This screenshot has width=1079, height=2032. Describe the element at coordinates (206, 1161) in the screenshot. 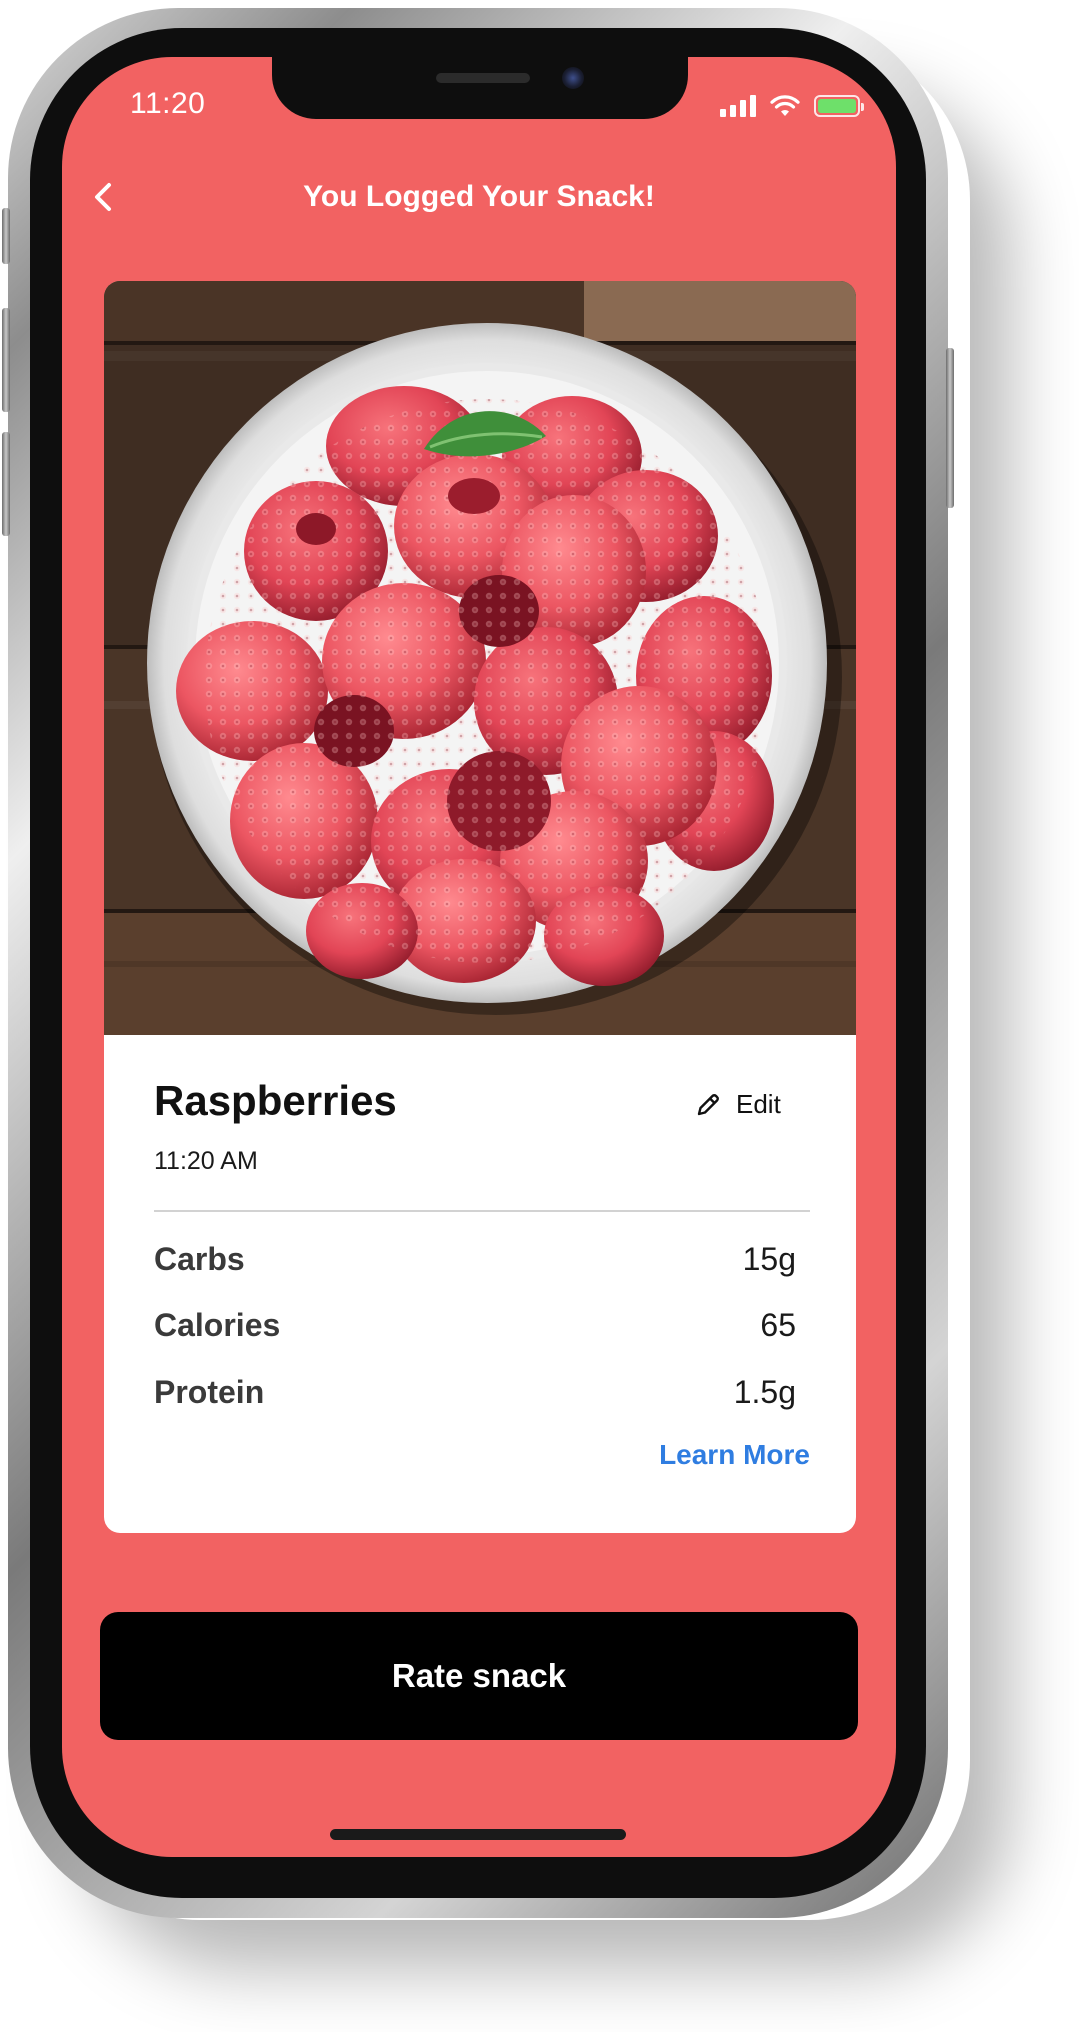

I see `snack-time: 11:20 AM` at that location.